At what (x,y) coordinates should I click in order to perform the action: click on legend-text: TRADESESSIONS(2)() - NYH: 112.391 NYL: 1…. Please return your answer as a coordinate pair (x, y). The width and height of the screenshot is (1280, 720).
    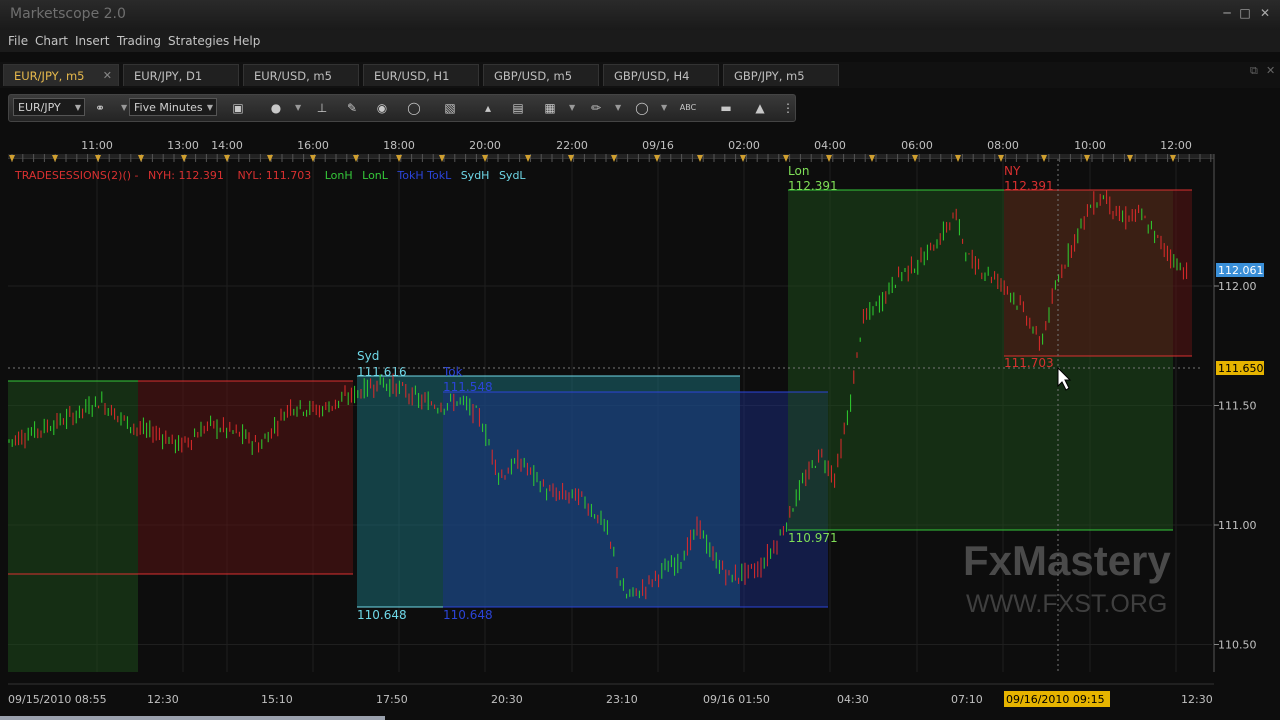
    Looking at the image, I should click on (270, 175).